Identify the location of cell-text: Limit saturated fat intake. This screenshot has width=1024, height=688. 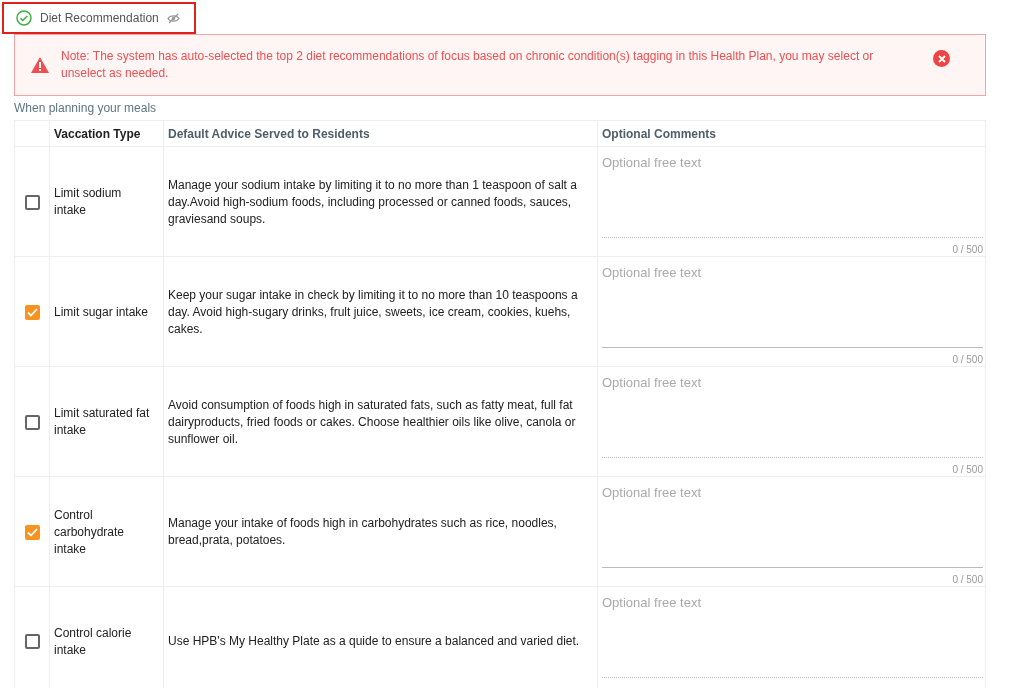
(102, 422).